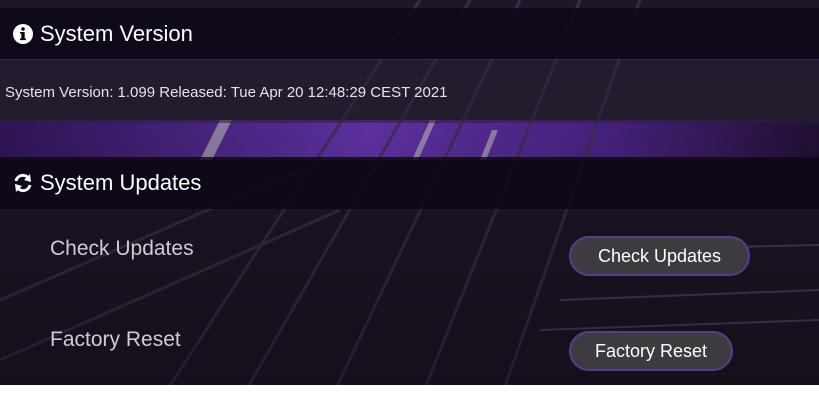 The width and height of the screenshot is (819, 401). Describe the element at coordinates (651, 351) in the screenshot. I see `factory-reset-button: Factory Reset` at that location.